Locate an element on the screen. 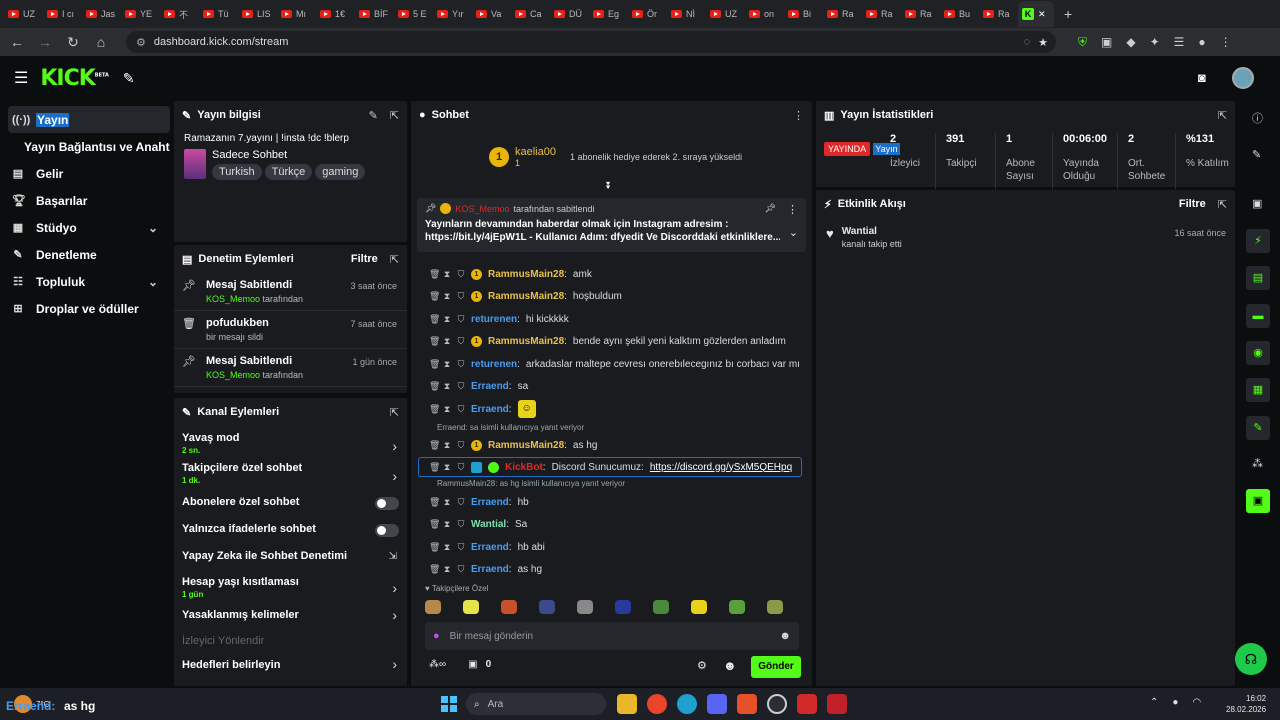  profile-icon: ● is located at coordinates (1201, 42).